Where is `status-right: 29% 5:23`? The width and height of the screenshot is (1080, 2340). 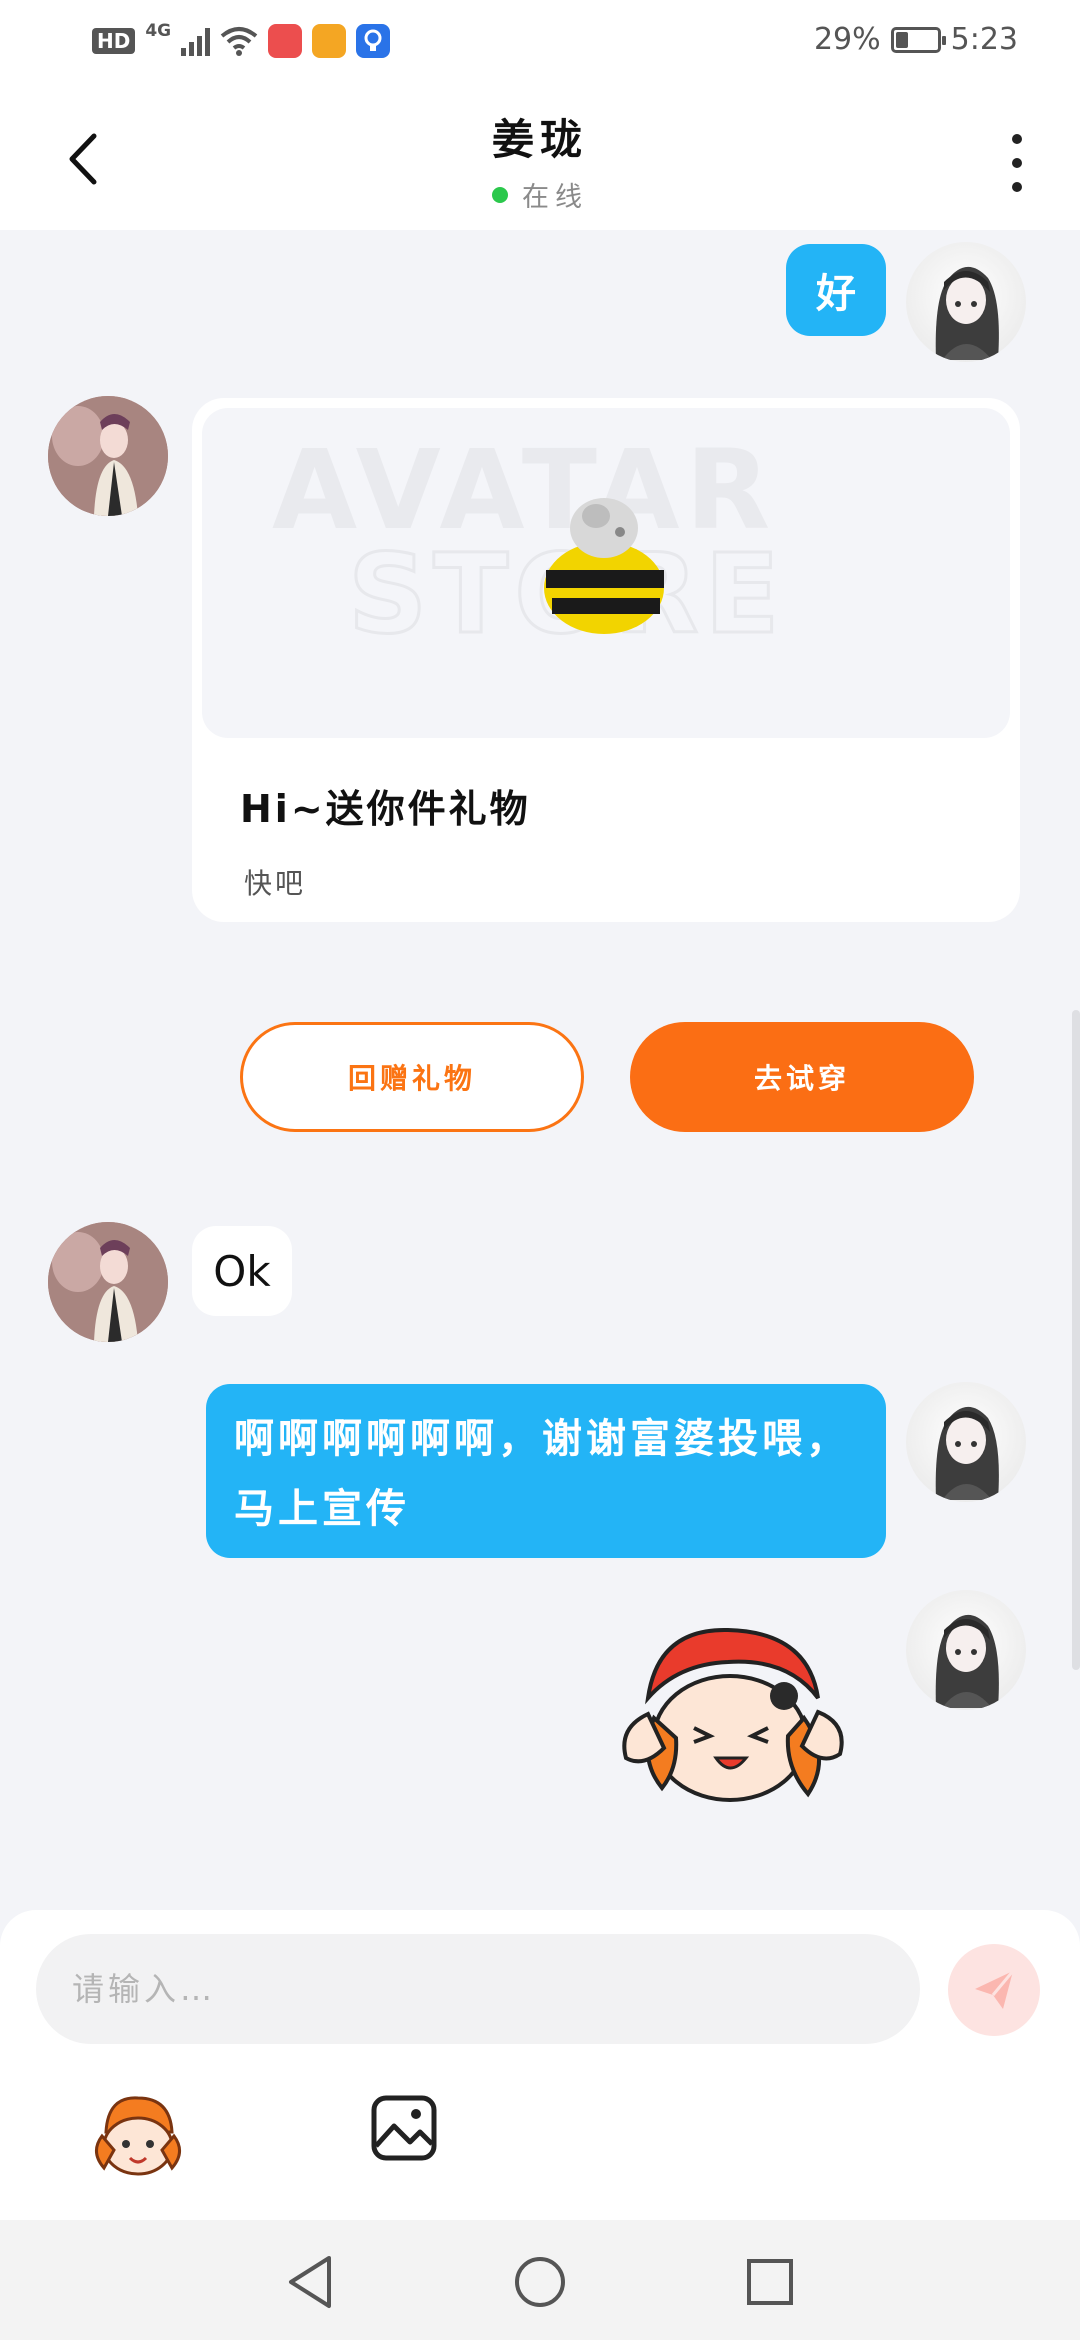
status-right: 29% 5:23 is located at coordinates (916, 39).